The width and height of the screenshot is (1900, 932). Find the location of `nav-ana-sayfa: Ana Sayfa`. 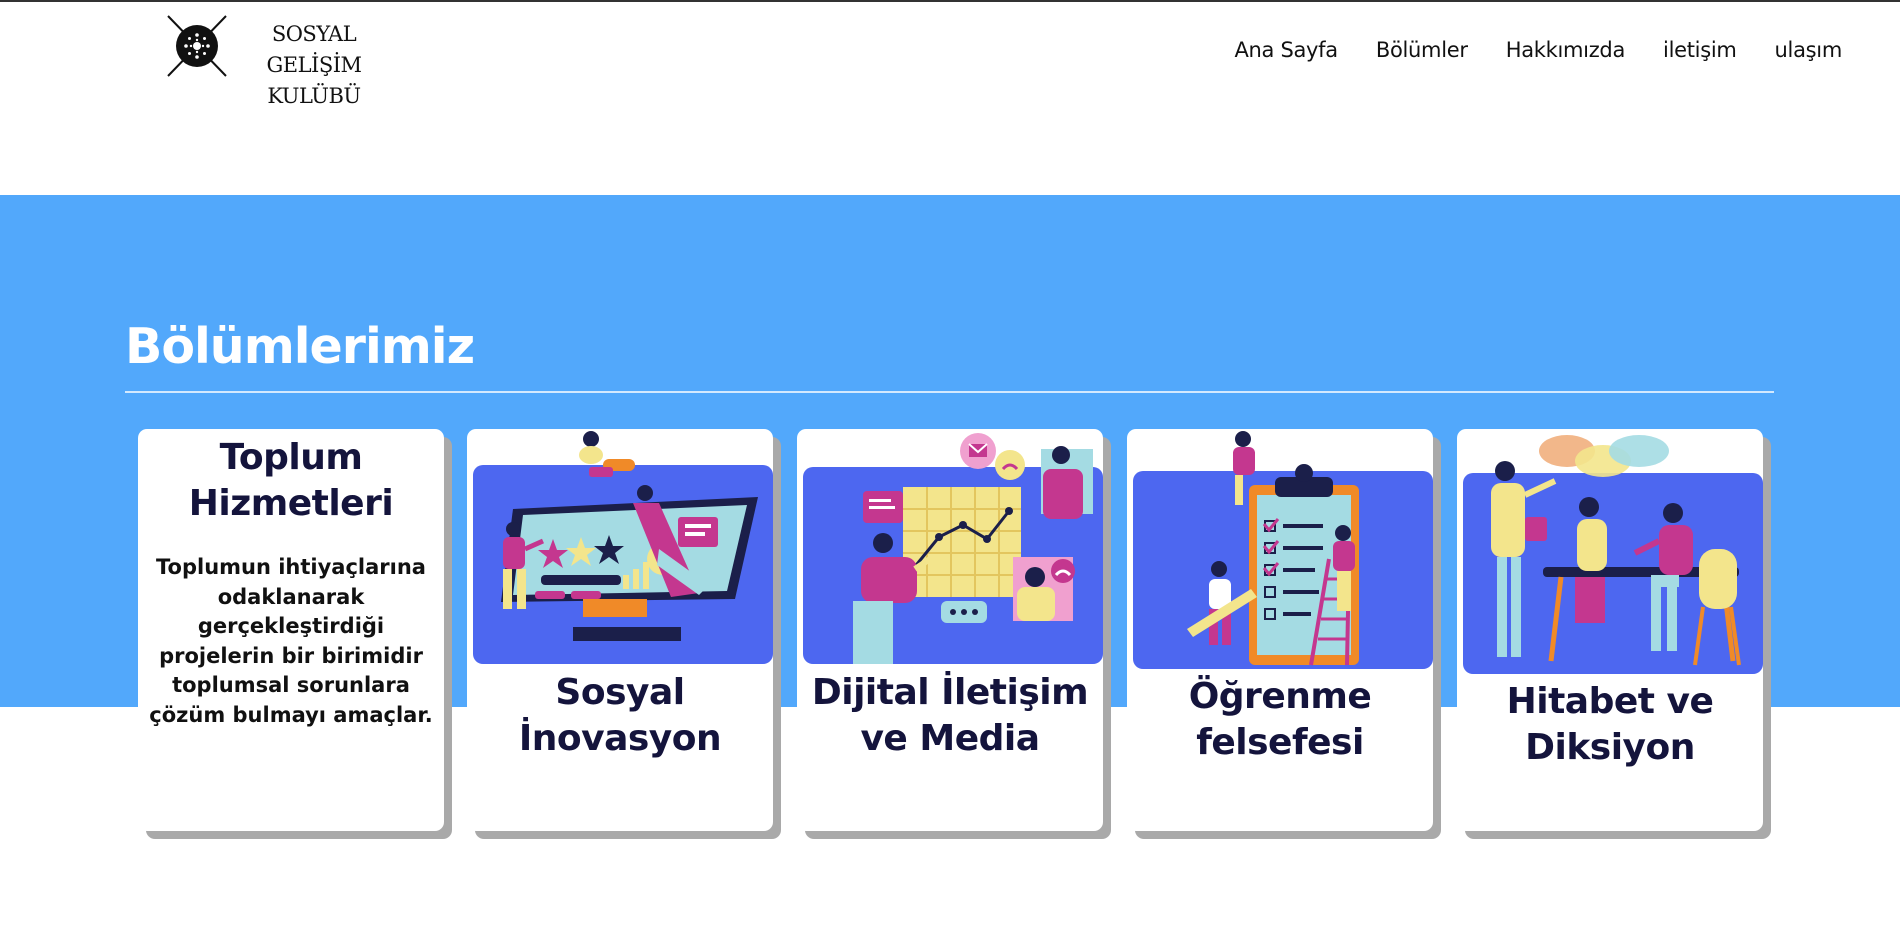

nav-ana-sayfa: Ana Sayfa is located at coordinates (1286, 50).